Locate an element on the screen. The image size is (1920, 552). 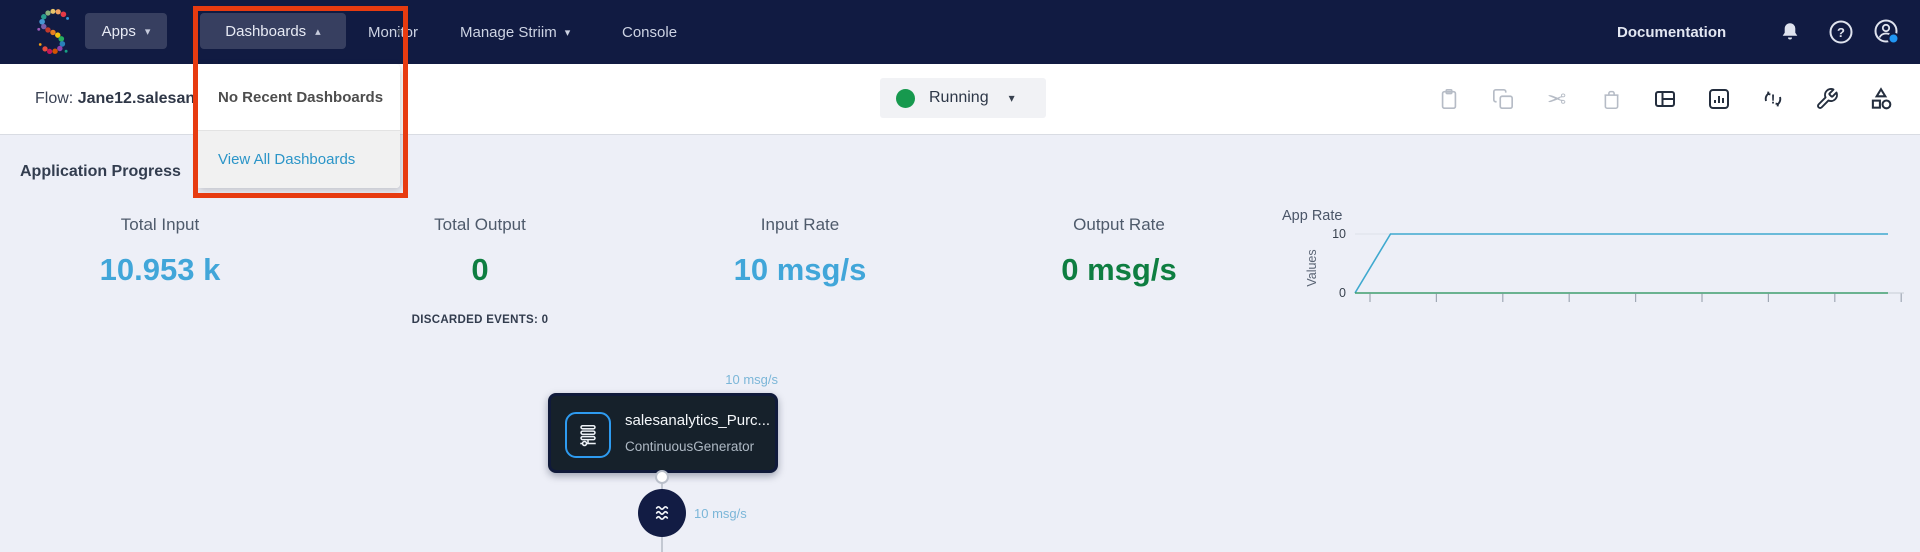
metric-value: 10.953 k is located at coordinates (160, 269).